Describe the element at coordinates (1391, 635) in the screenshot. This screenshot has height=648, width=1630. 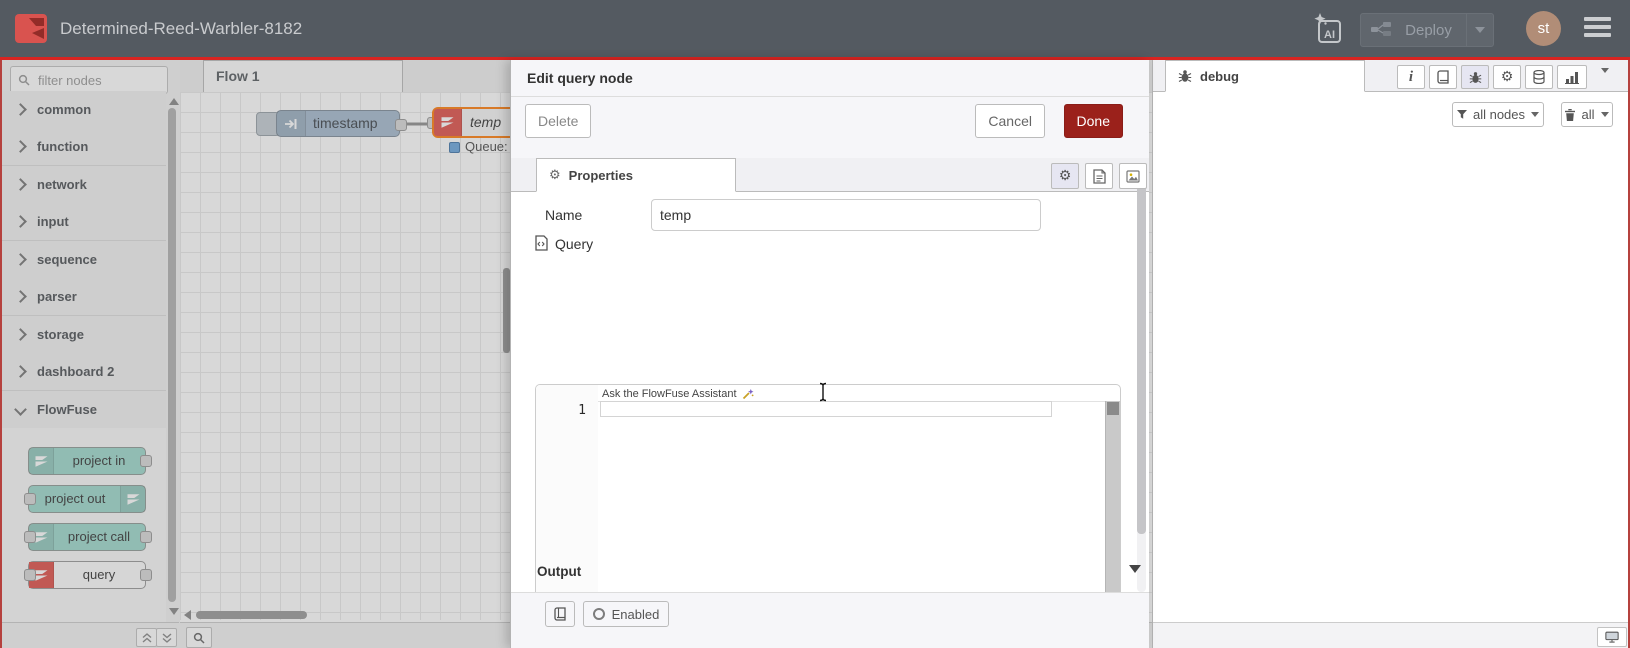
I see `sidebar-footer` at that location.